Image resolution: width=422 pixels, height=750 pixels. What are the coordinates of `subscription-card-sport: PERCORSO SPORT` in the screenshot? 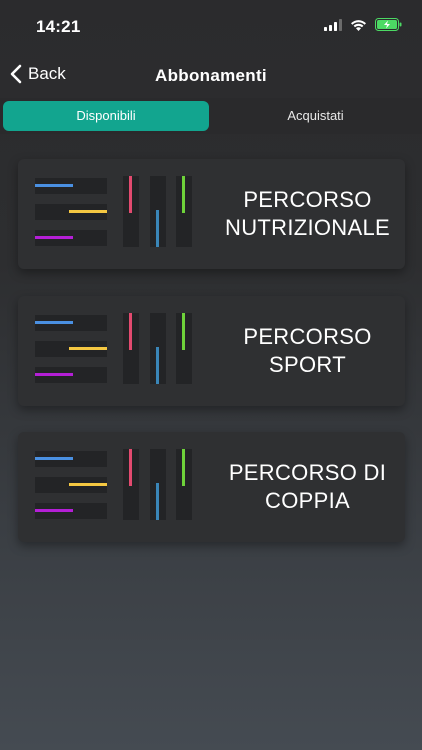 It's located at (211, 351).